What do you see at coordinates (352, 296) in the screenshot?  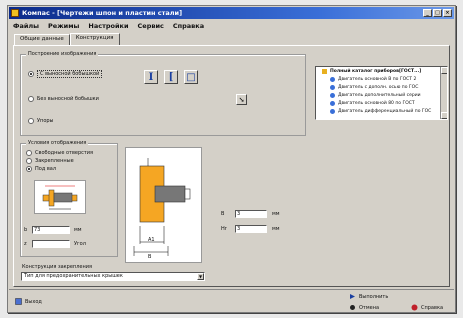 I see `arrow-right-icon` at bounding box center [352, 296].